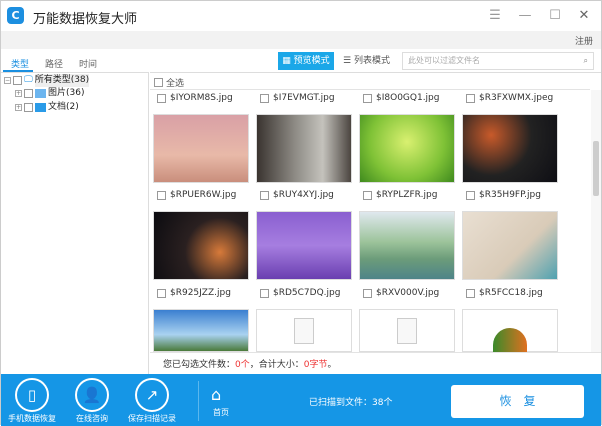 Image resolution: width=602 pixels, height=426 pixels. I want to click on recovery-logo-icon, so click(510, 340).